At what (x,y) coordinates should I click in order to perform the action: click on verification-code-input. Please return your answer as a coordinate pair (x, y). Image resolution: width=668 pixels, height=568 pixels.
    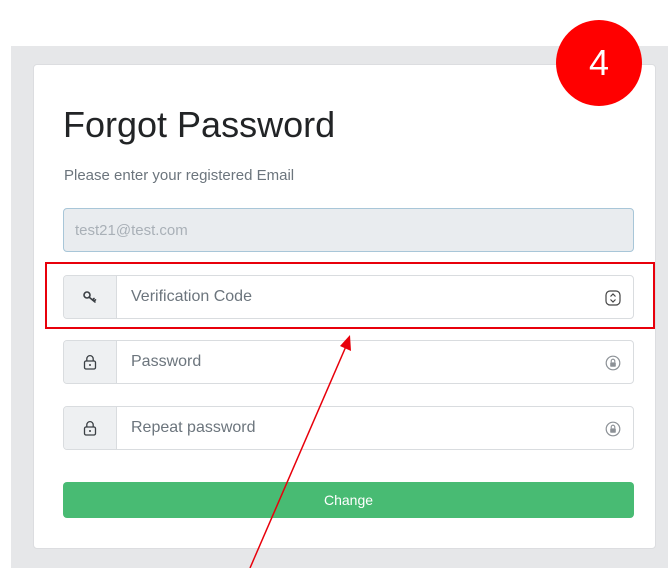
    Looking at the image, I should click on (352, 297).